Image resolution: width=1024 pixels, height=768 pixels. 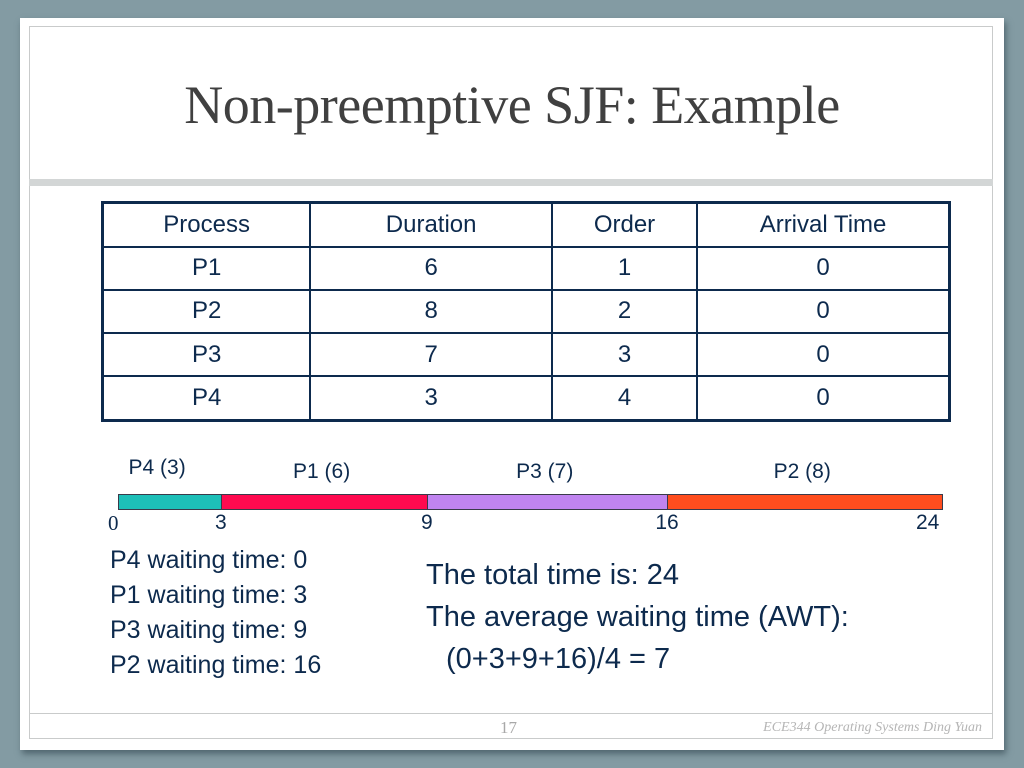 I want to click on slide-title: Non-preemptive SJF: Example, so click(x=512, y=105).